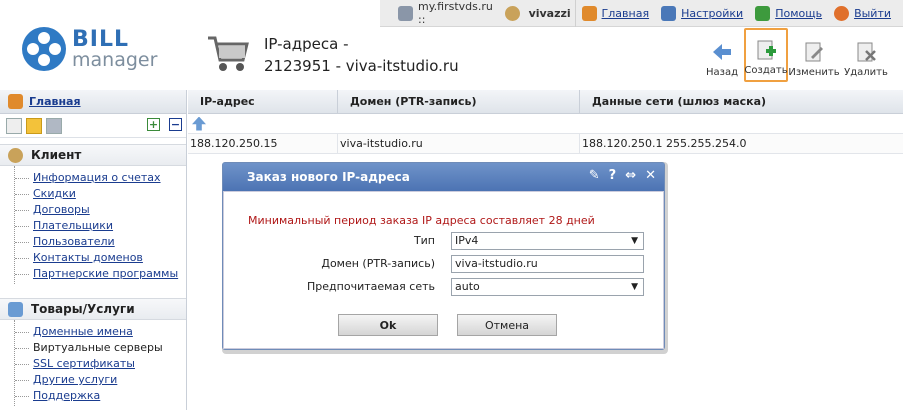 The height and width of the screenshot is (410, 903). Describe the element at coordinates (44, 49) in the screenshot. I see `logo-mark-icon` at that location.